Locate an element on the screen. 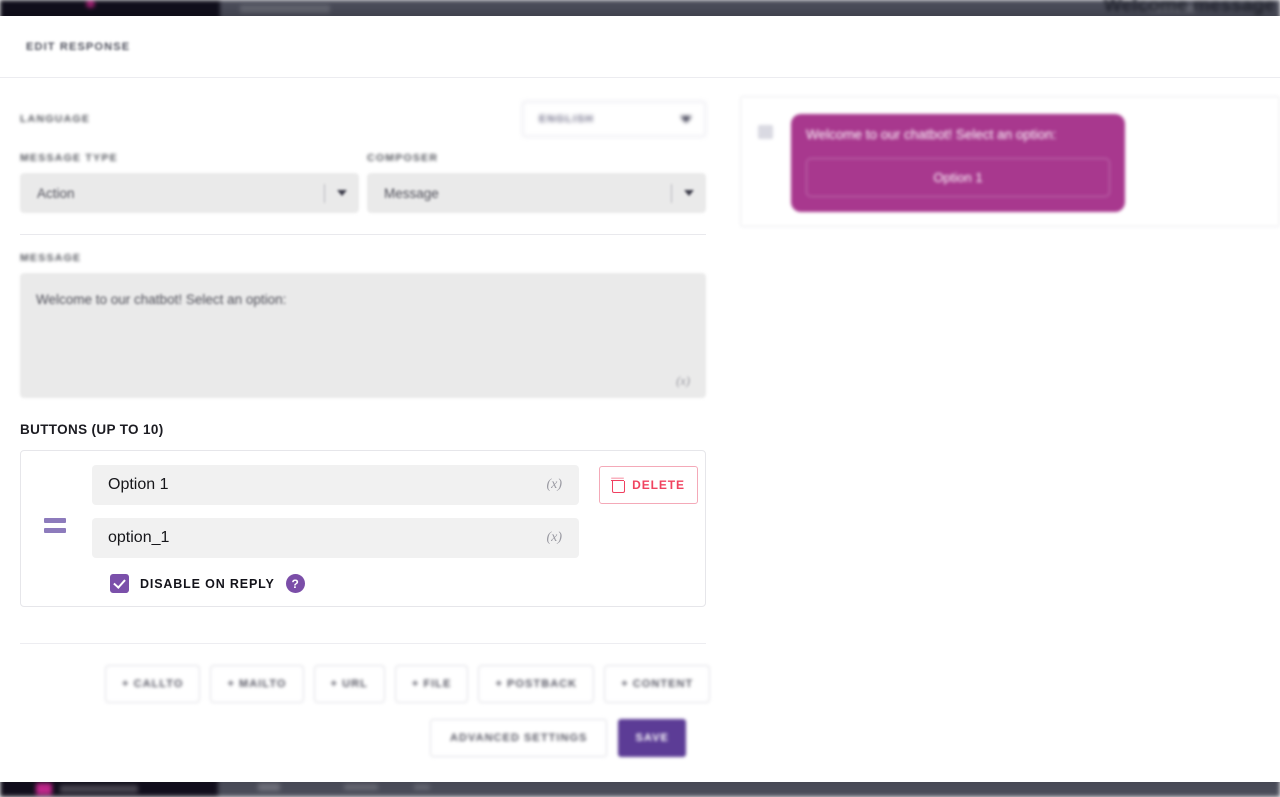 The height and width of the screenshot is (797, 1280). composer-select: Message is located at coordinates (536, 193).